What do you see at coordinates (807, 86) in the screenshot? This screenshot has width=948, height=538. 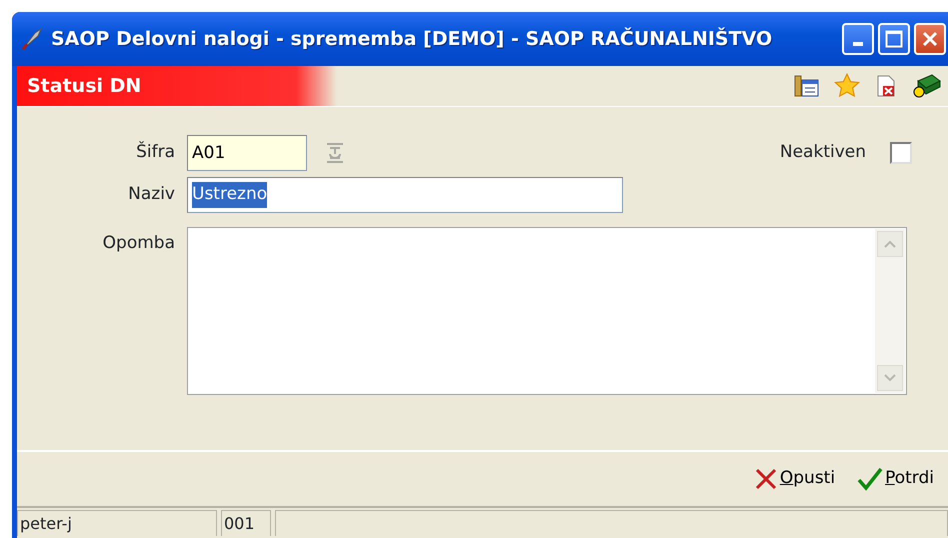 I see `list-icon` at bounding box center [807, 86].